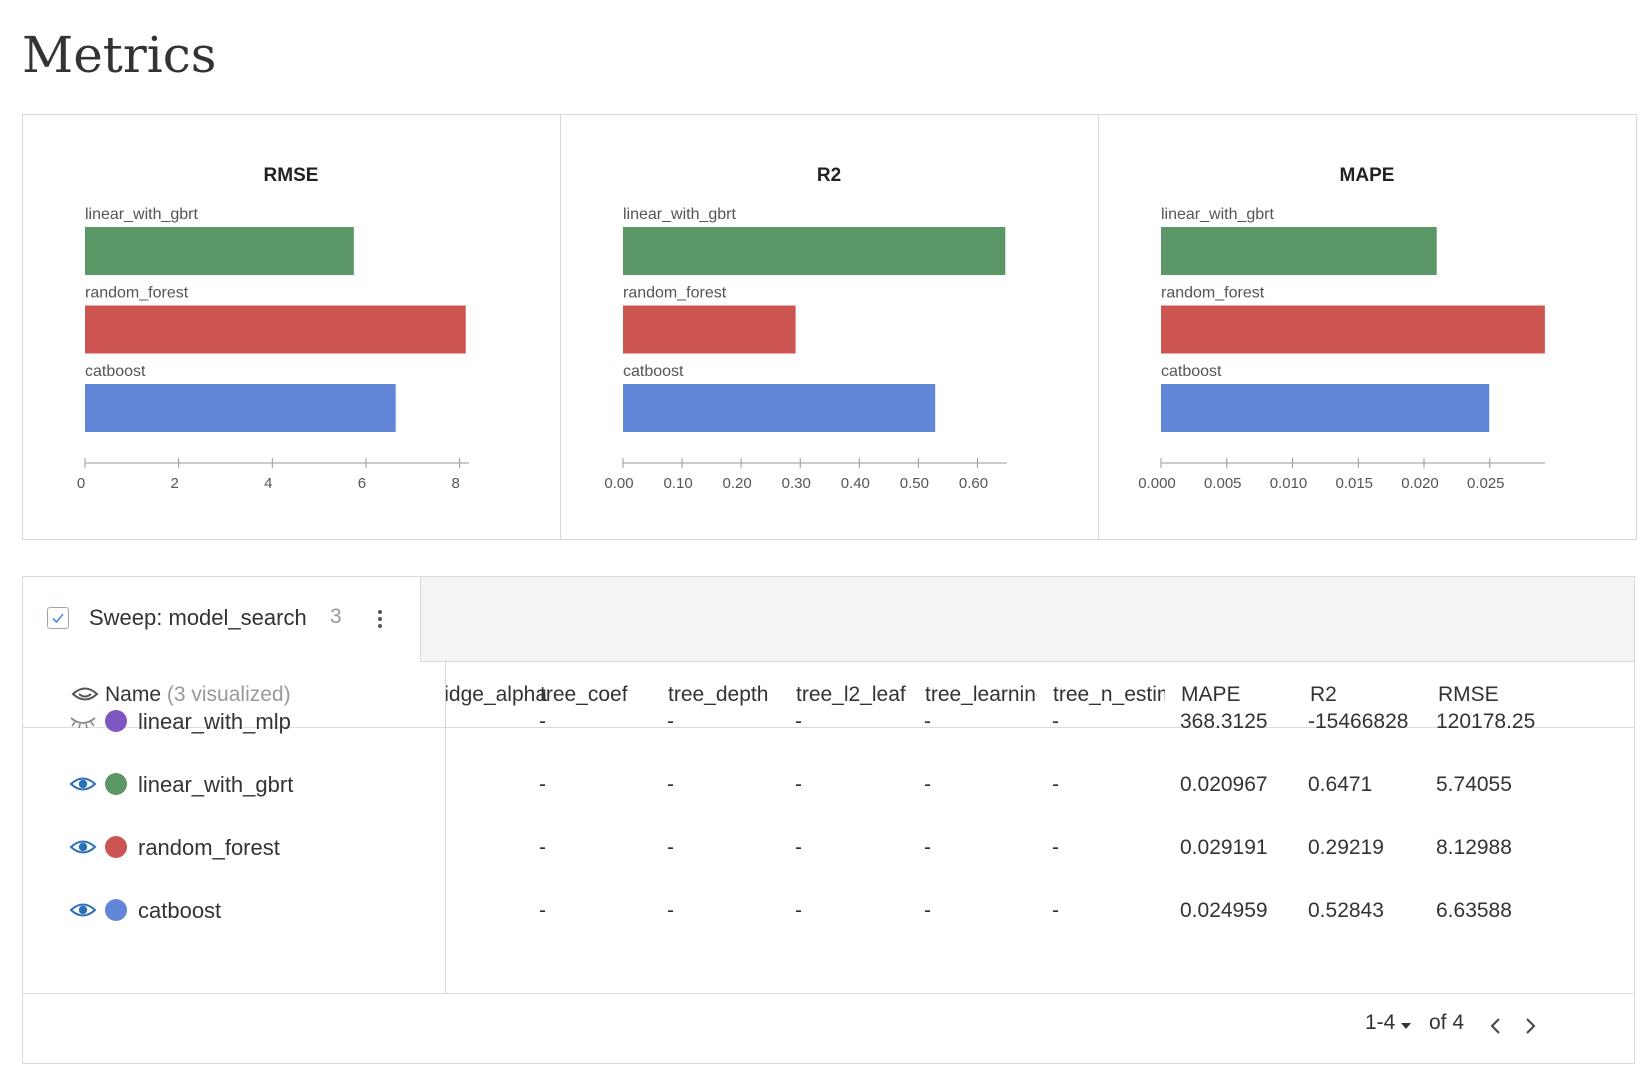  Describe the element at coordinates (268, 483) in the screenshot. I see `x-tick-label: 4` at that location.